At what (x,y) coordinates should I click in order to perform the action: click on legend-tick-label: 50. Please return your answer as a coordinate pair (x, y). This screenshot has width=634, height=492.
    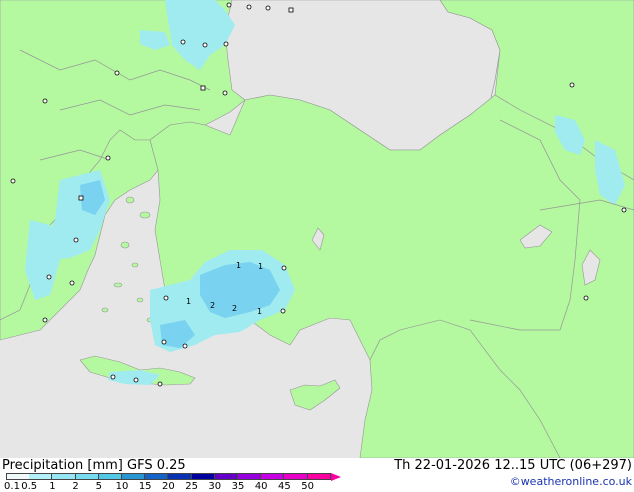
    Looking at the image, I should click on (307, 486).